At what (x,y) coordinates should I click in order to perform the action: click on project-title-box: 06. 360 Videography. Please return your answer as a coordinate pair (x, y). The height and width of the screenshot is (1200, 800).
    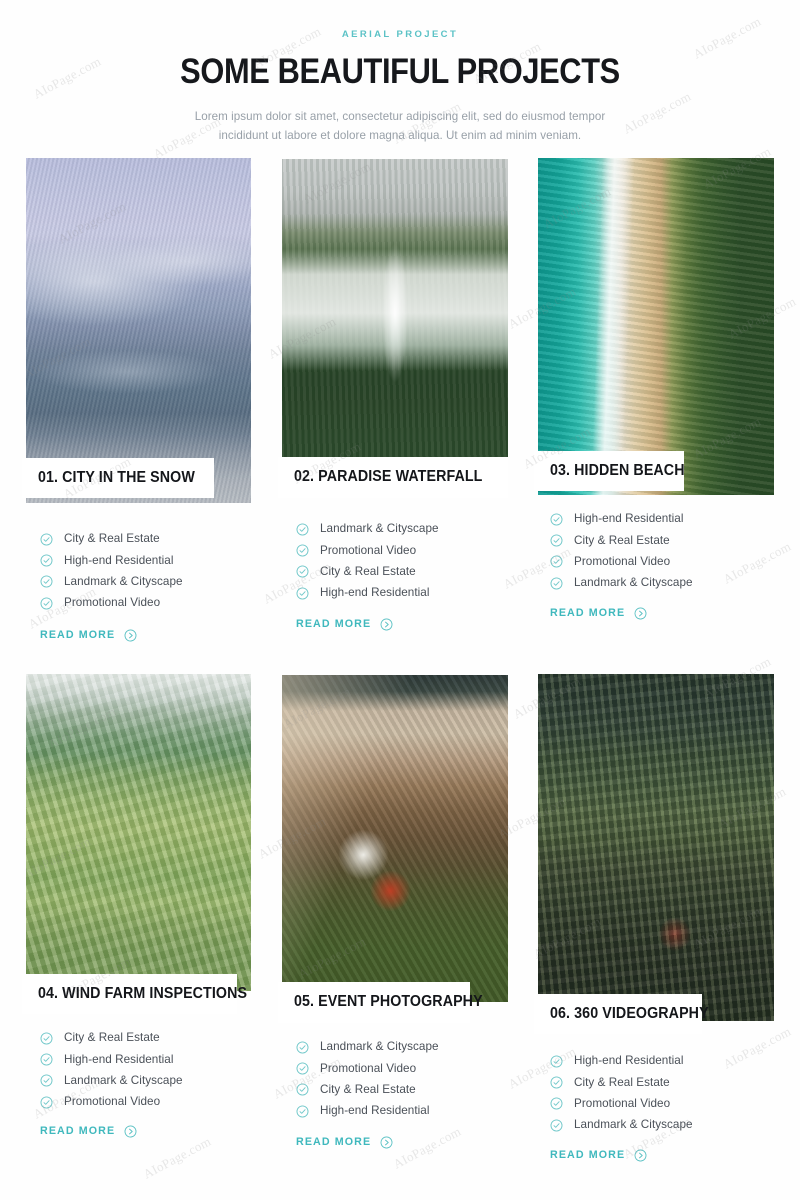
    Looking at the image, I should click on (621, 1013).